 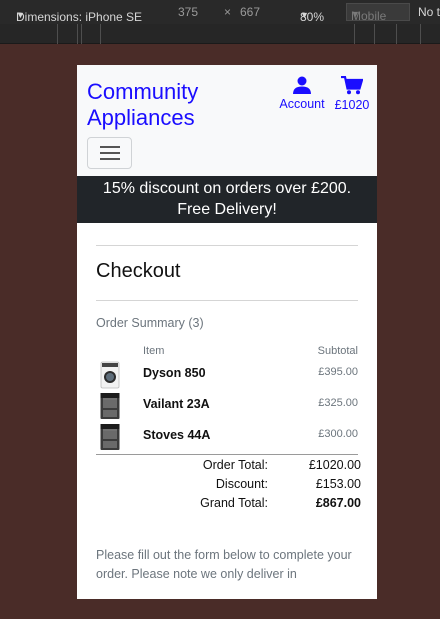 What do you see at coordinates (227, 436) in the screenshot?
I see `order-row: Stoves 44A £300.00` at bounding box center [227, 436].